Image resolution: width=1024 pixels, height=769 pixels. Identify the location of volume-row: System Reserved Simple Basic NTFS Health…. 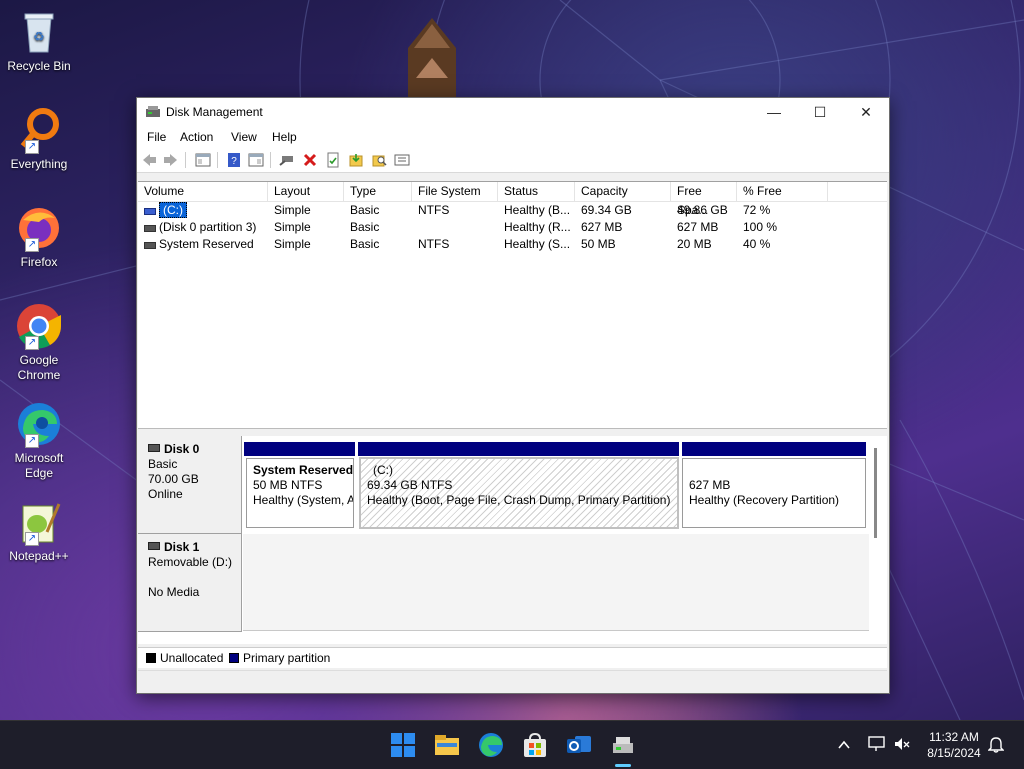
(512, 244).